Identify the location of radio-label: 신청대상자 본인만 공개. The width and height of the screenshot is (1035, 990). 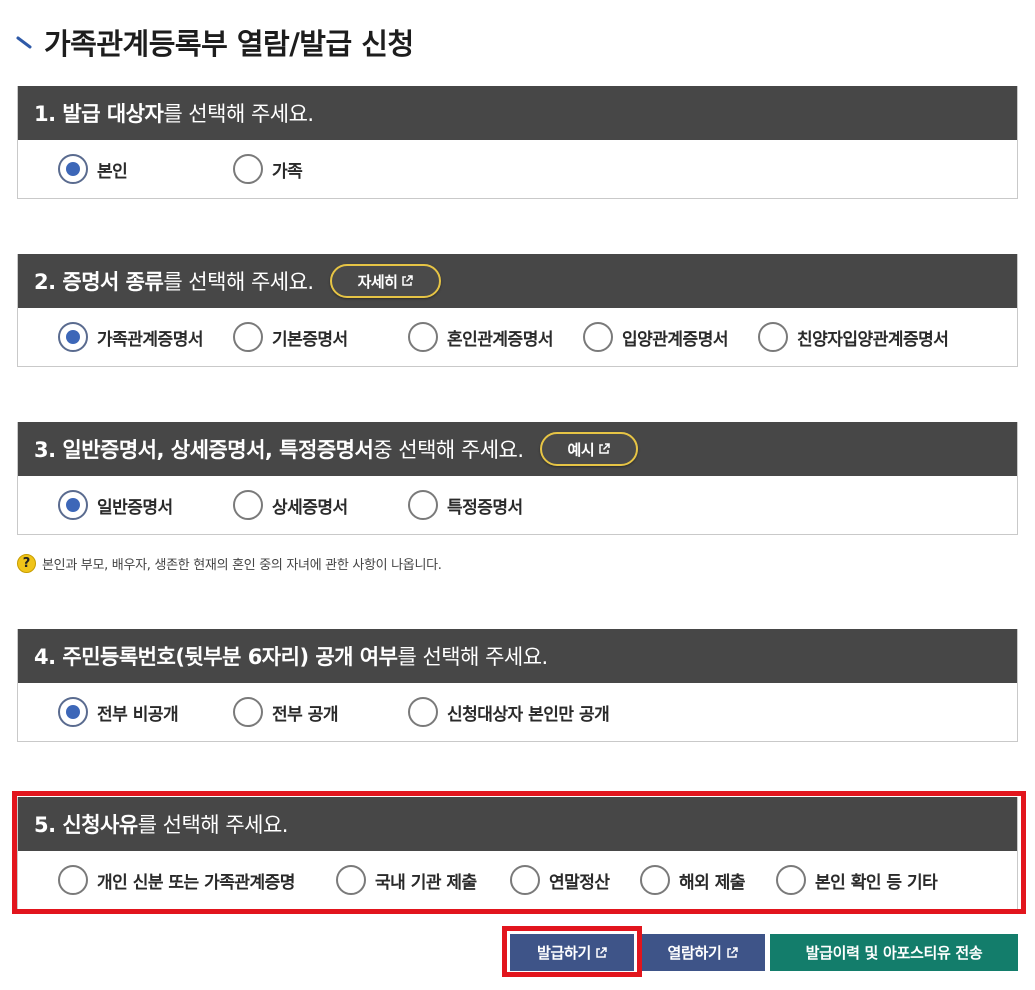
(528, 714).